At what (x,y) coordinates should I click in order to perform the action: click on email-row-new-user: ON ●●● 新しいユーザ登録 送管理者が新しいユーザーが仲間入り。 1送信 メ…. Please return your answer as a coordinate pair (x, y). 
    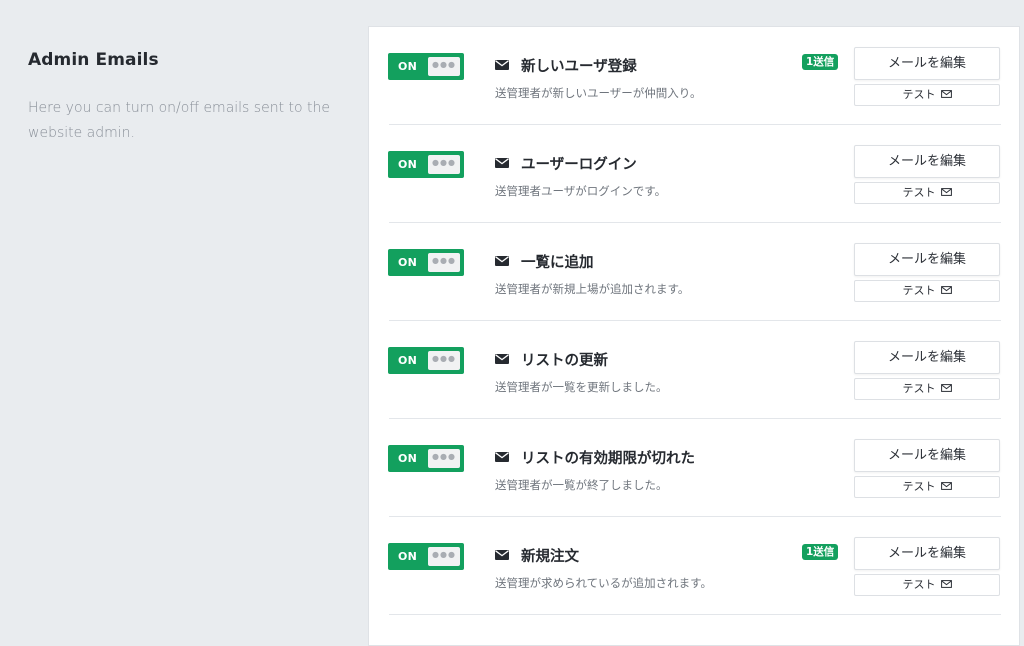
    Looking at the image, I should click on (685, 76).